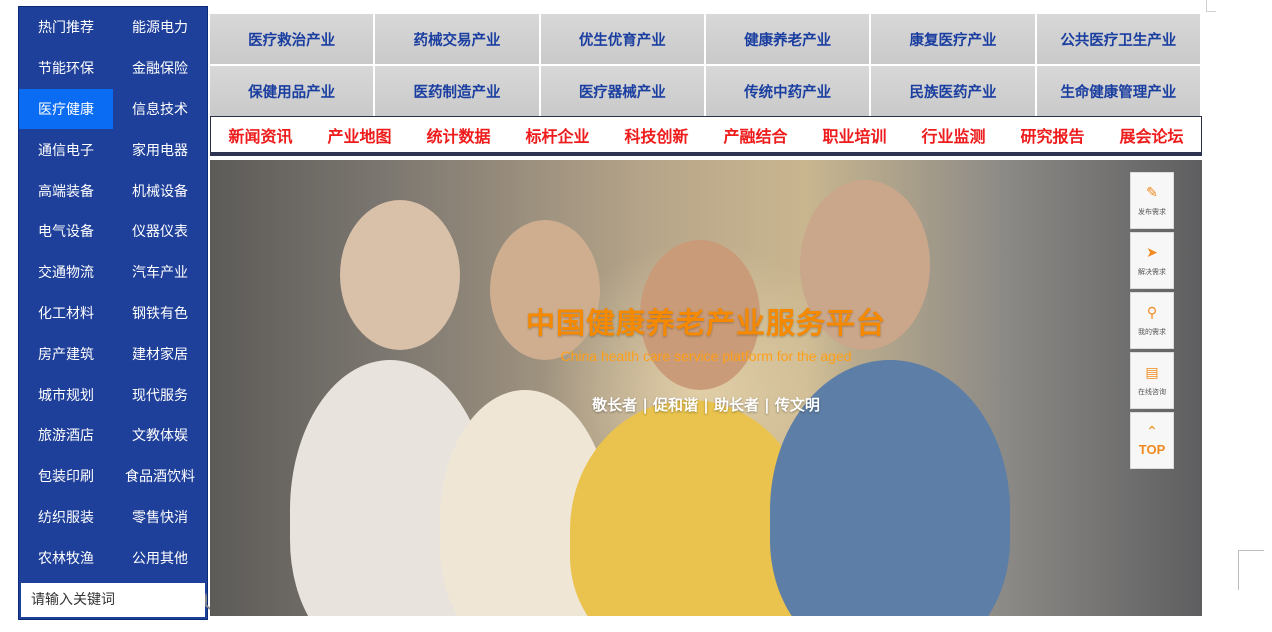 The height and width of the screenshot is (632, 1272). I want to click on chat-icon: ▤, so click(1152, 372).